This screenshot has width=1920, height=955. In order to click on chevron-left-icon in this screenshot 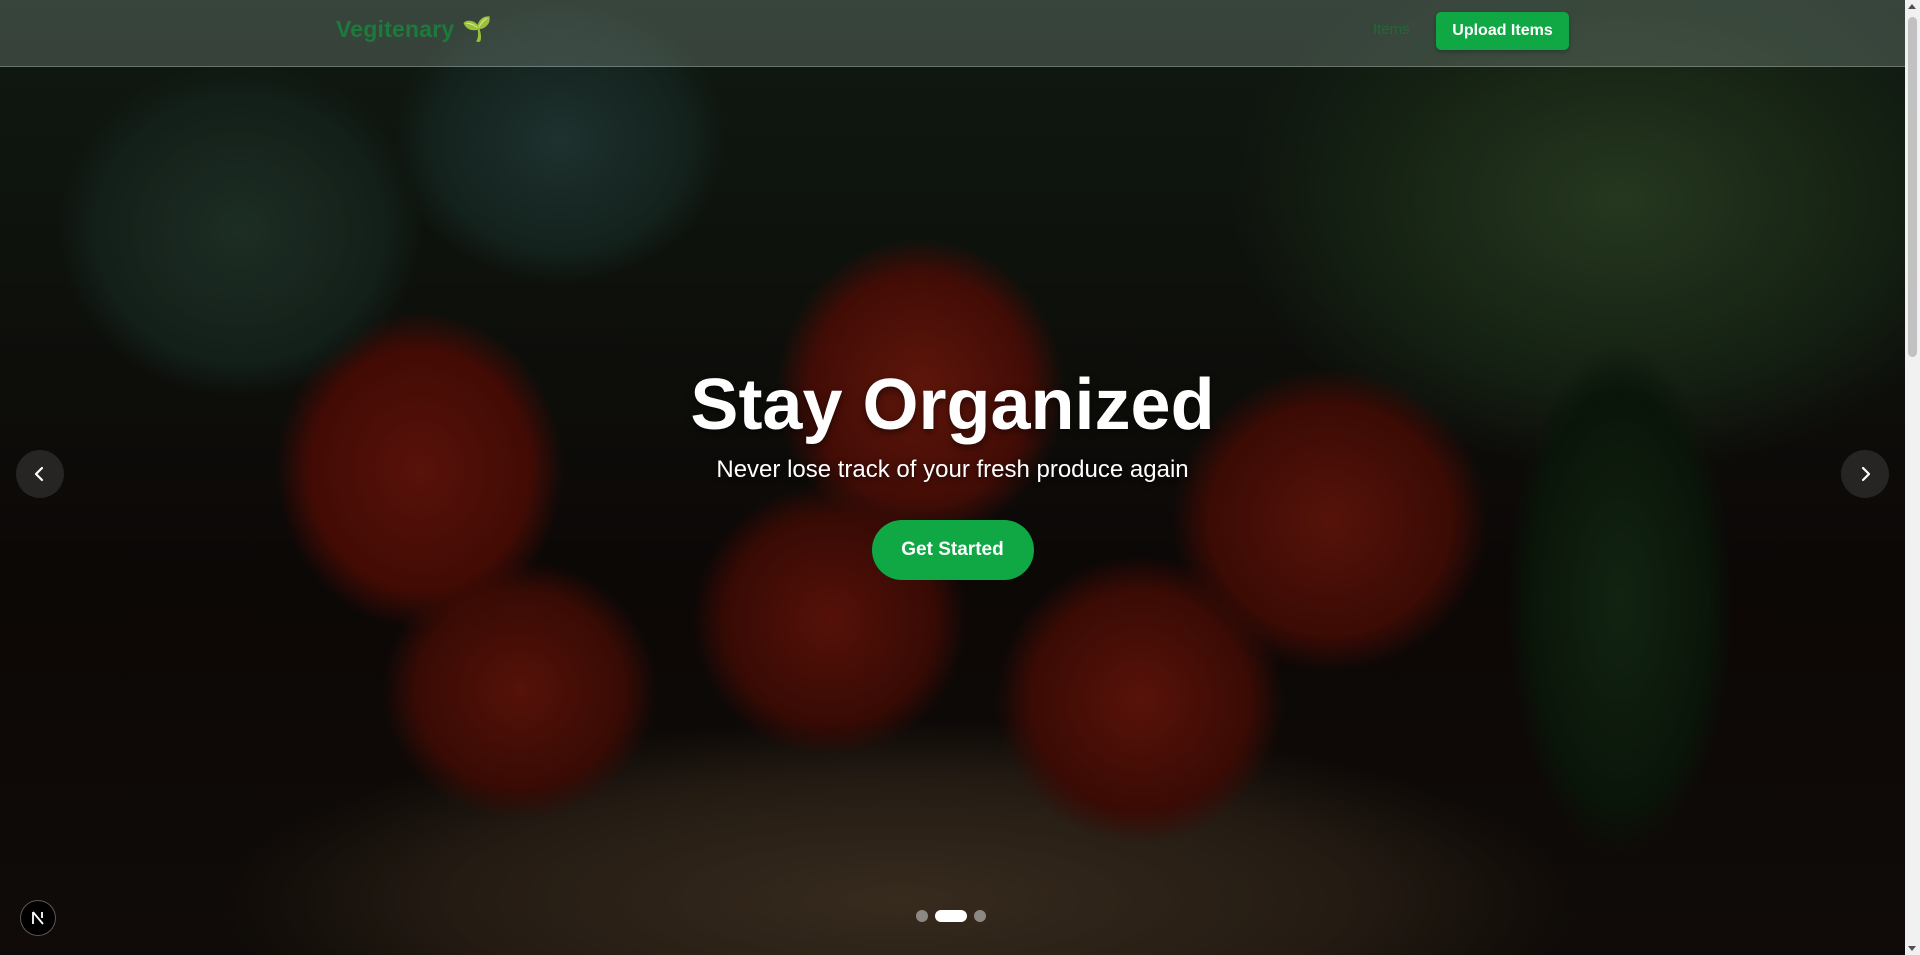, I will do `click(39, 474)`.